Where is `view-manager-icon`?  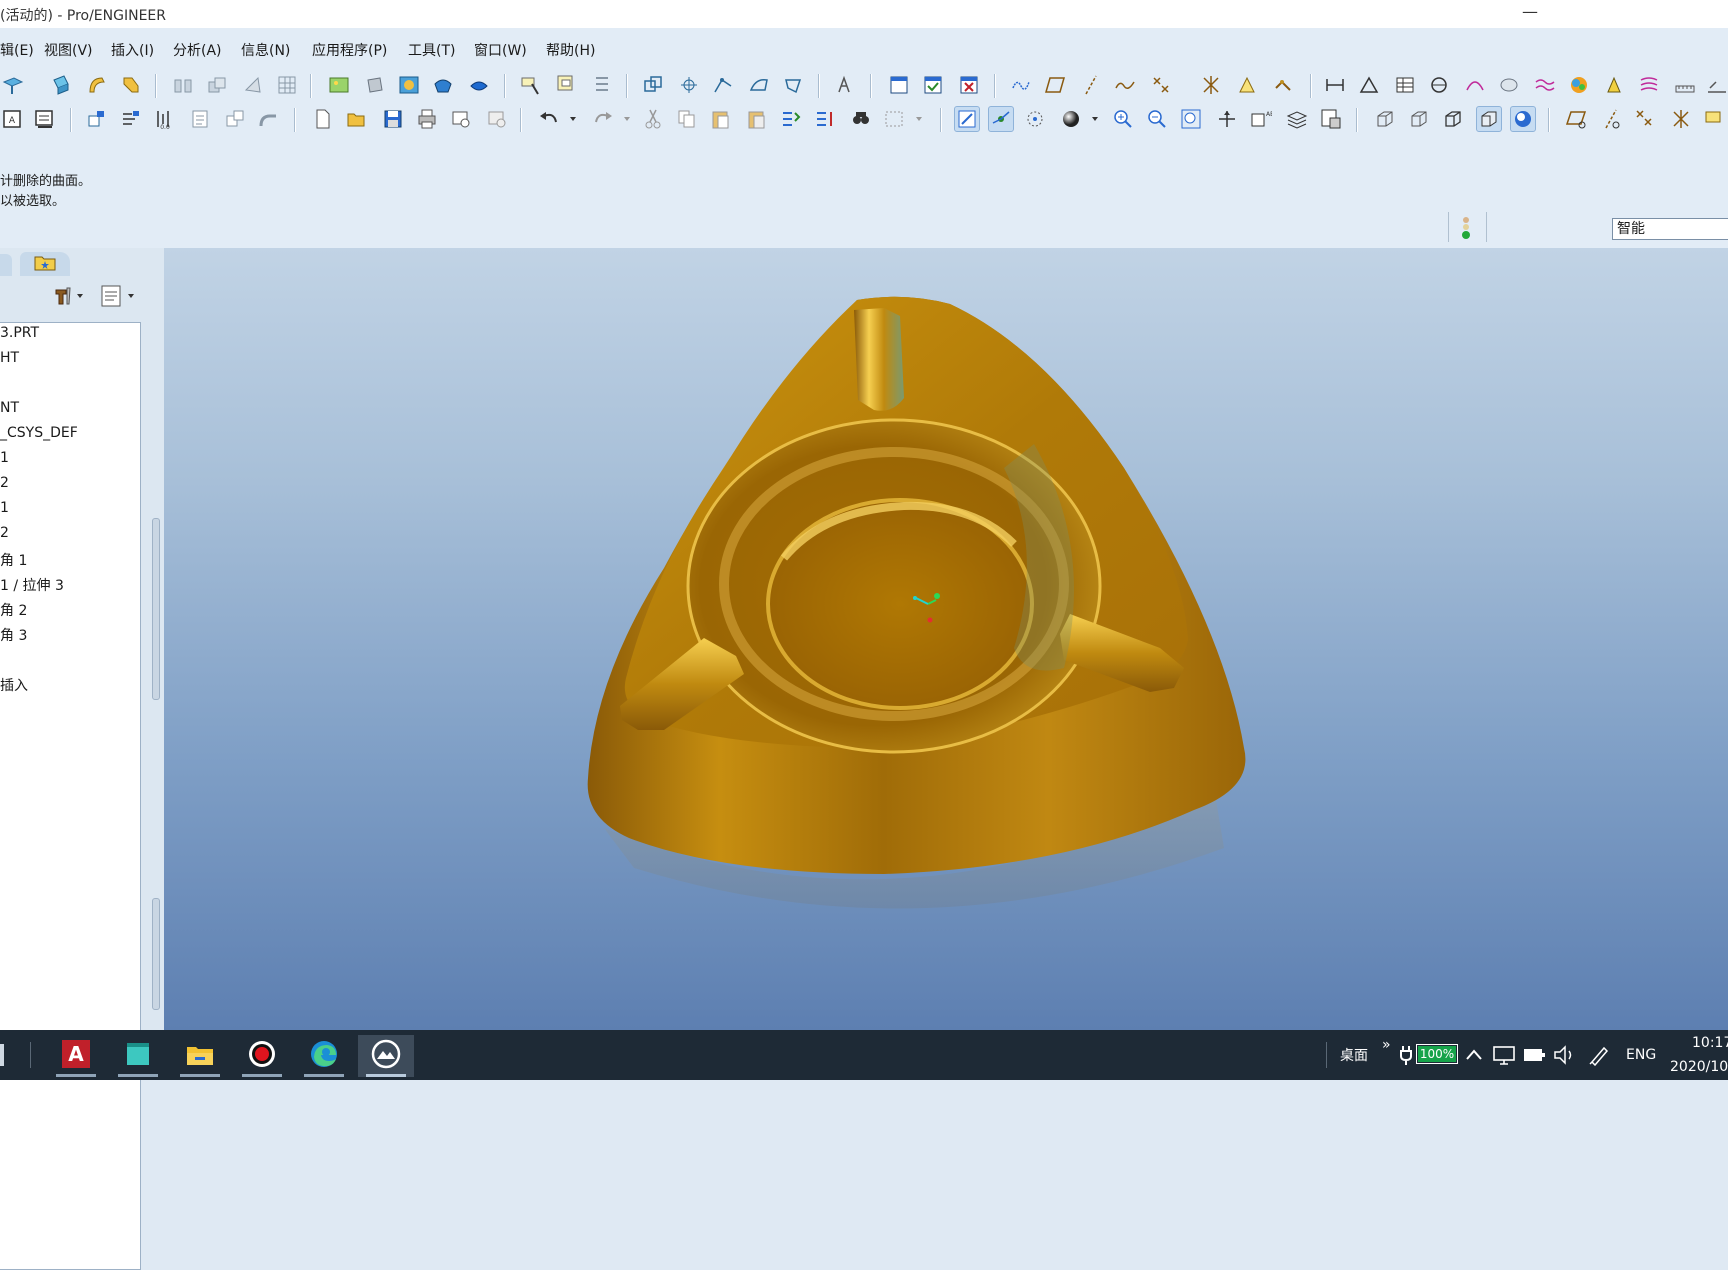
view-manager-icon is located at coordinates (1331, 119).